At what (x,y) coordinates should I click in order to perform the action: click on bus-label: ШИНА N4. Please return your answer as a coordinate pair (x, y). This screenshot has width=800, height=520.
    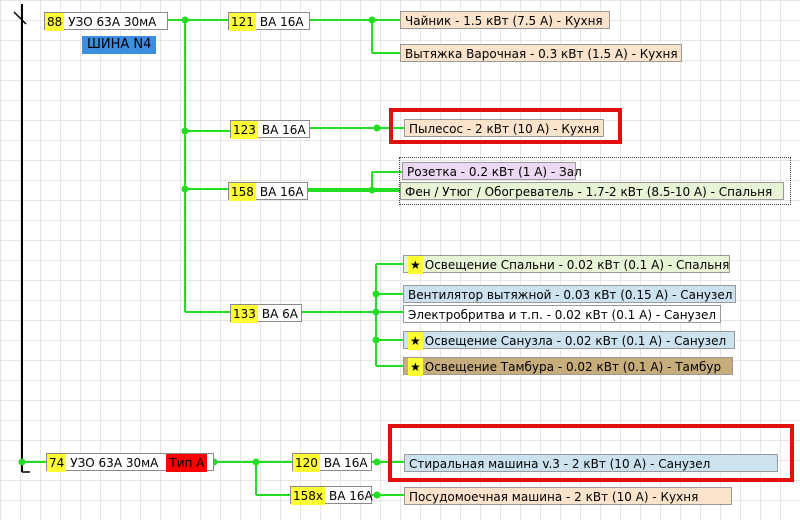
    Looking at the image, I should click on (119, 45).